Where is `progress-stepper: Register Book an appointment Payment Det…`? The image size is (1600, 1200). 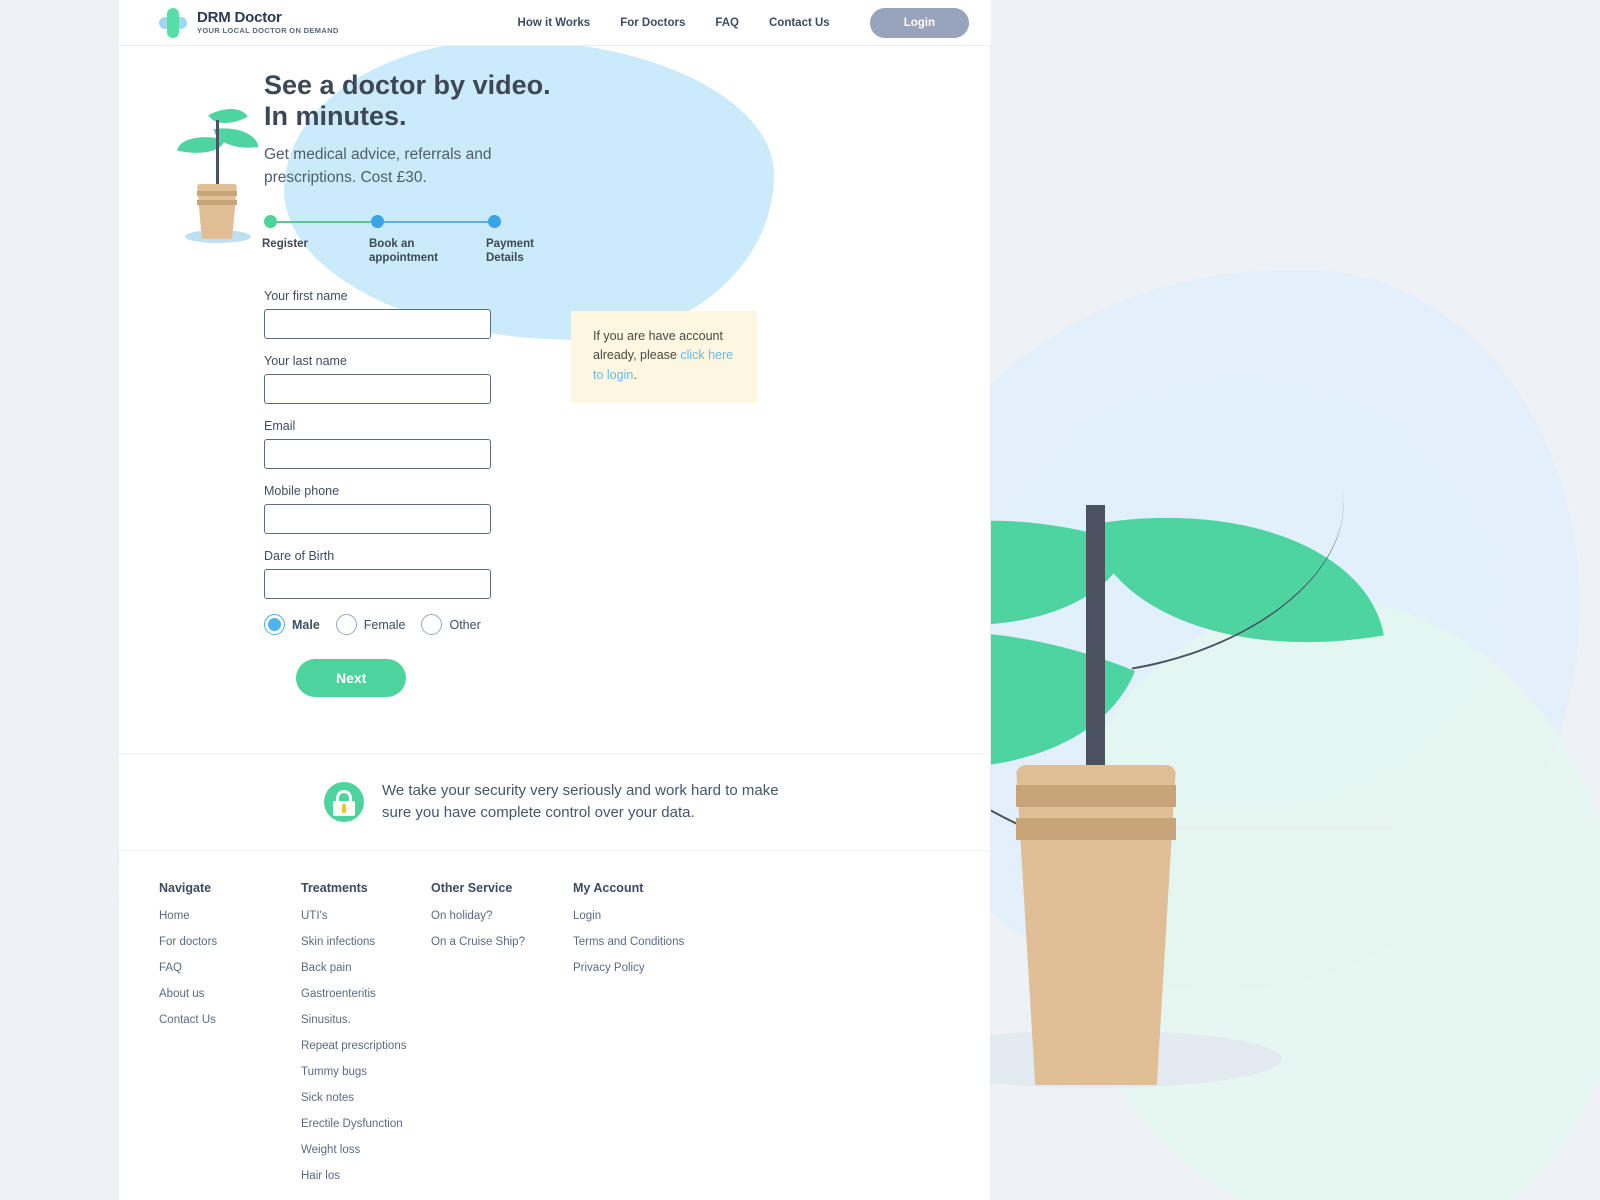 progress-stepper: Register Book an appointment Payment Det… is located at coordinates (398, 242).